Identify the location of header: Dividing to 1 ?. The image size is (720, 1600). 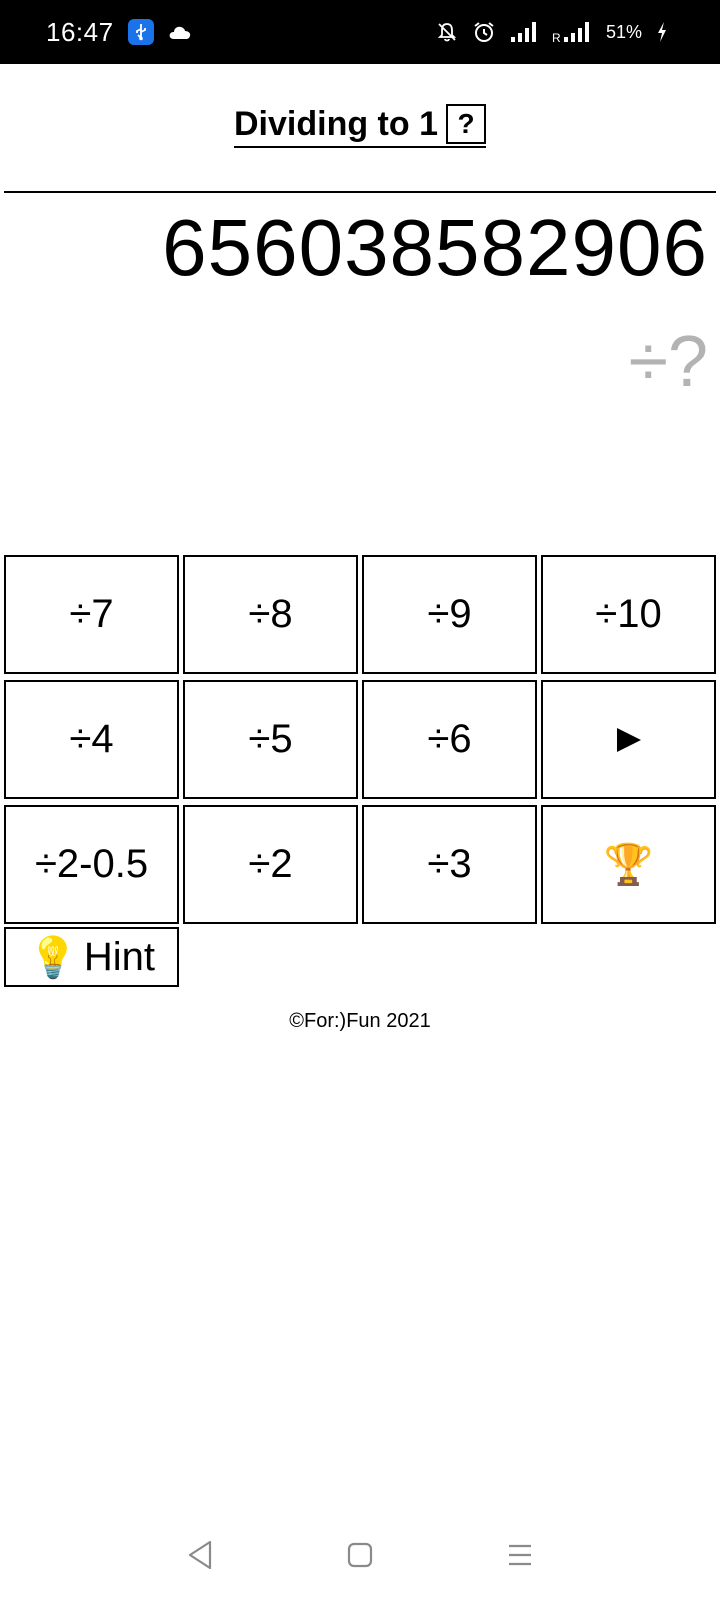
(360, 126).